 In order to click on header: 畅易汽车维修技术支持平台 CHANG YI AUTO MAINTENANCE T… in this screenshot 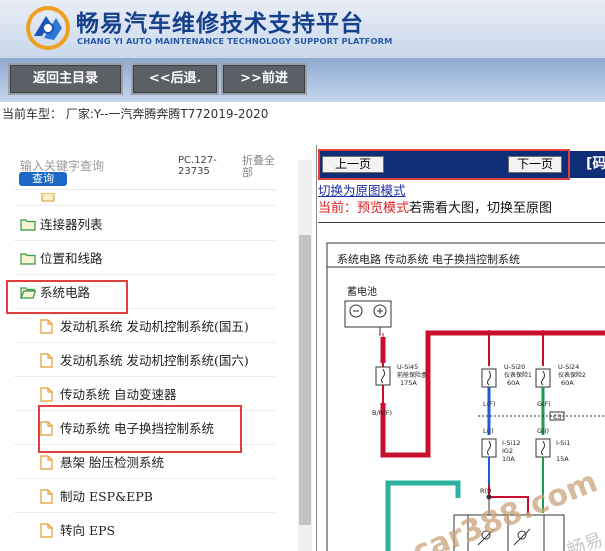, I will do `click(302, 29)`.